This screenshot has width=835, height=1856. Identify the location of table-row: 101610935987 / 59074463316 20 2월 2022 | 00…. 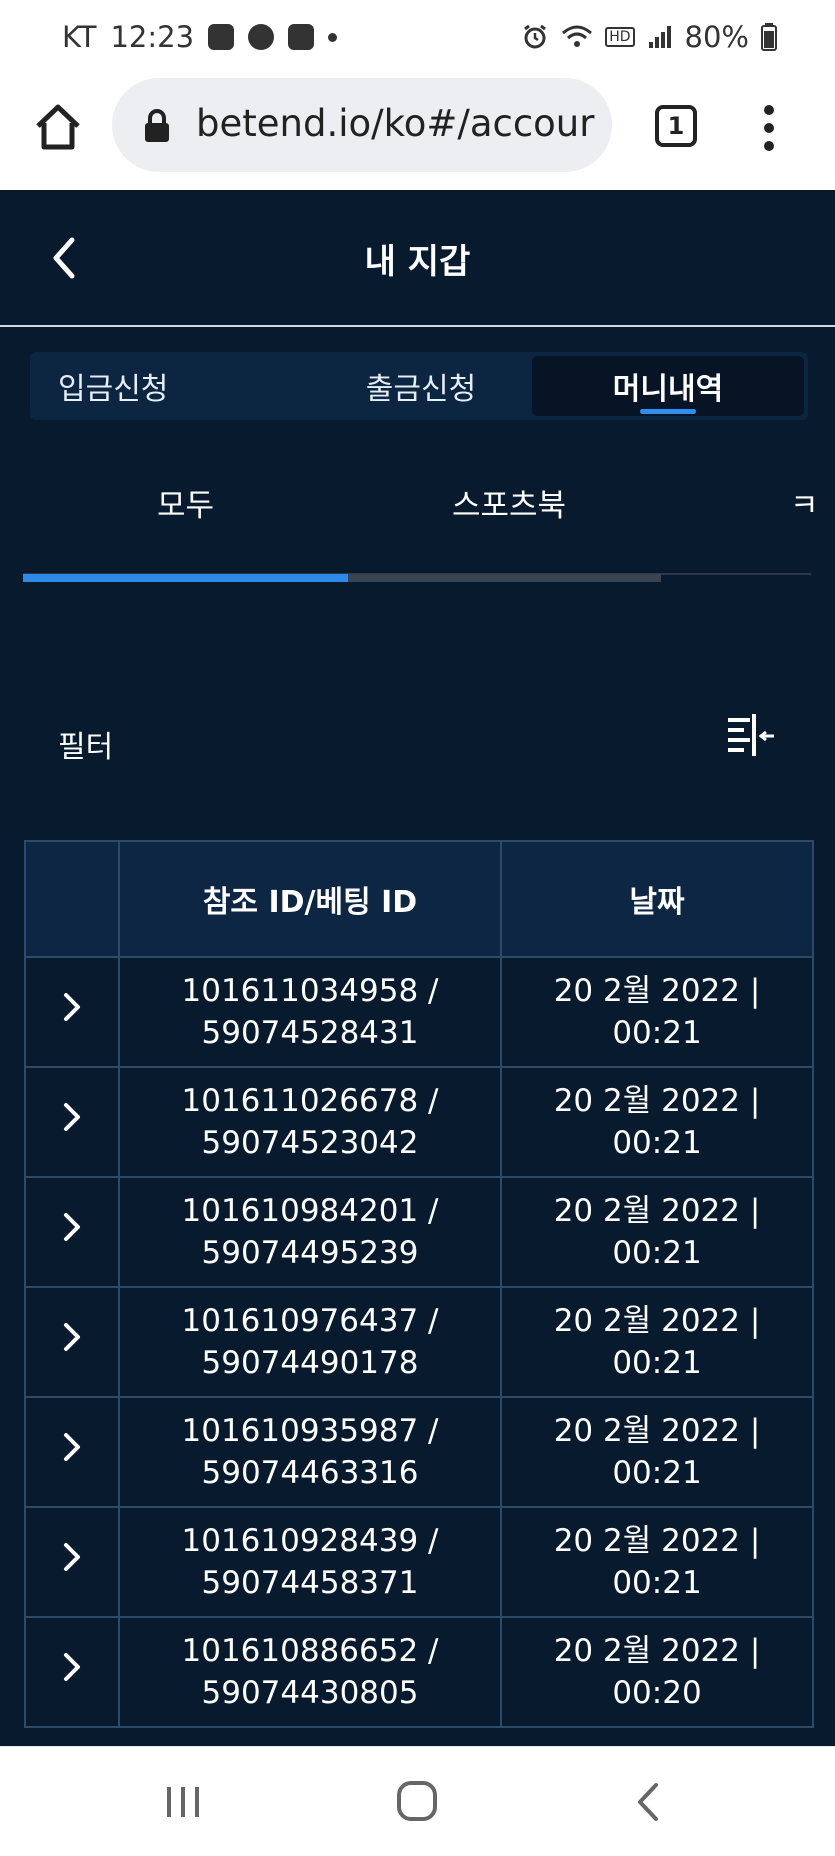
(419, 1452).